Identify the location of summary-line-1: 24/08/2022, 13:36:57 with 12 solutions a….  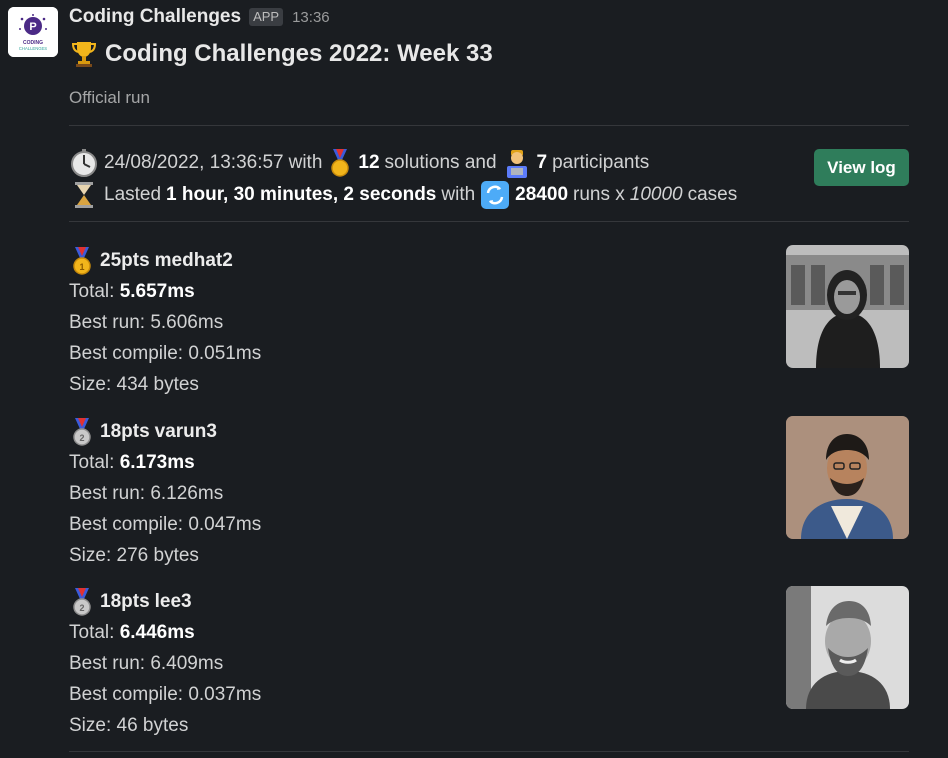
(359, 163).